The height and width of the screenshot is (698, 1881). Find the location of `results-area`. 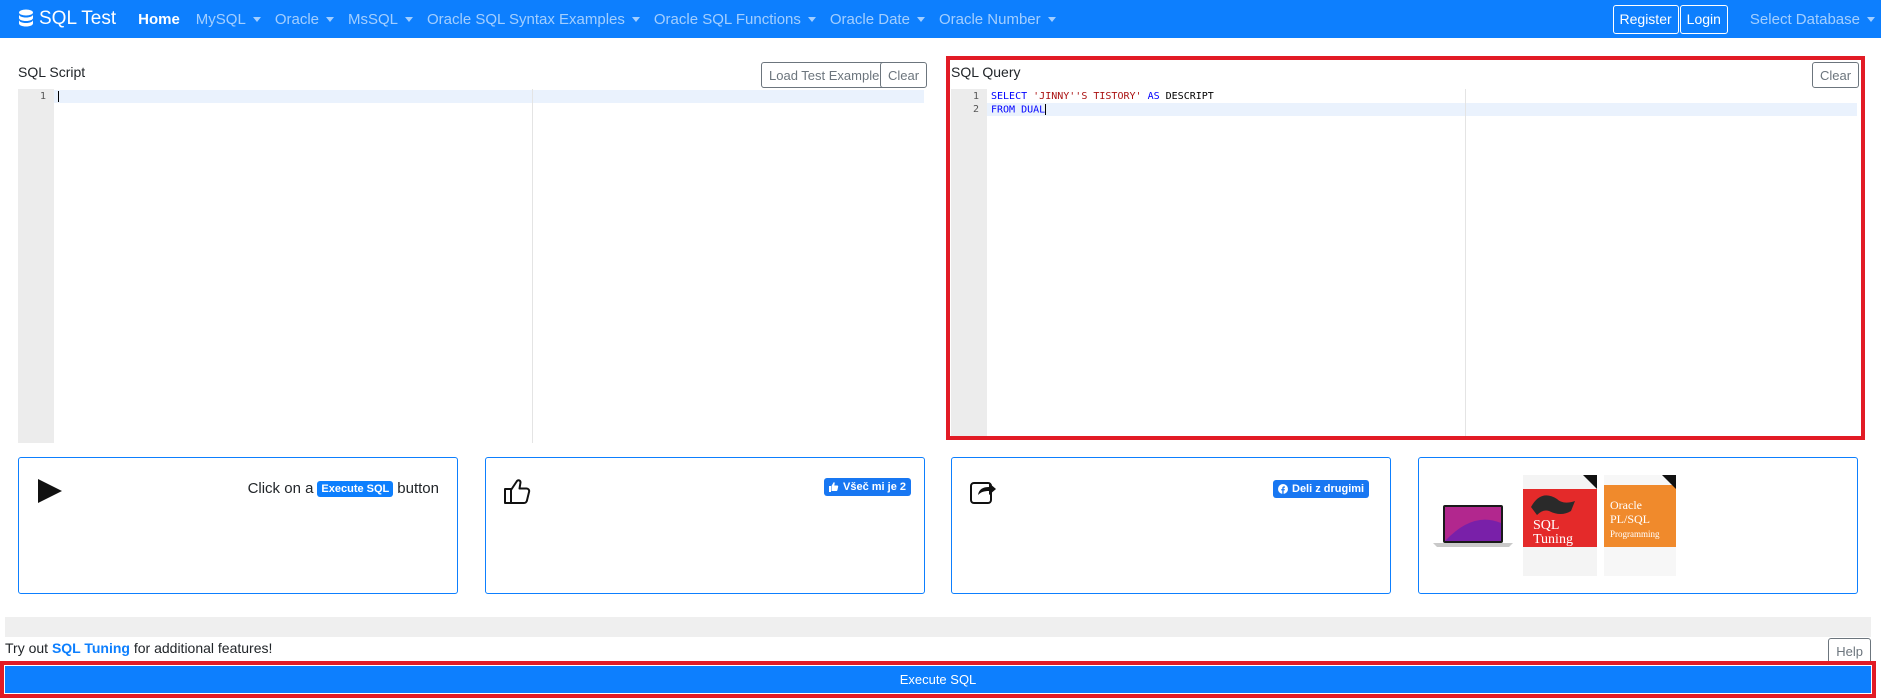

results-area is located at coordinates (938, 627).